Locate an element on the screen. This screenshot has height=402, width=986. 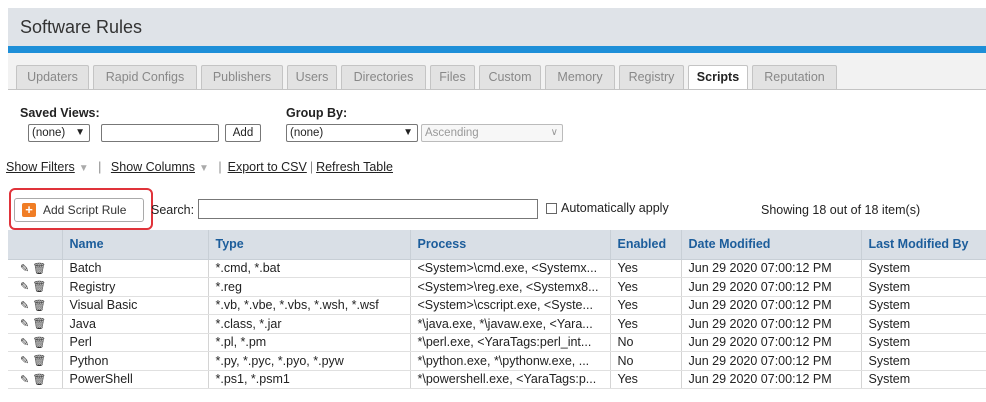
show-columns-link: Show Columns is located at coordinates (153, 167).